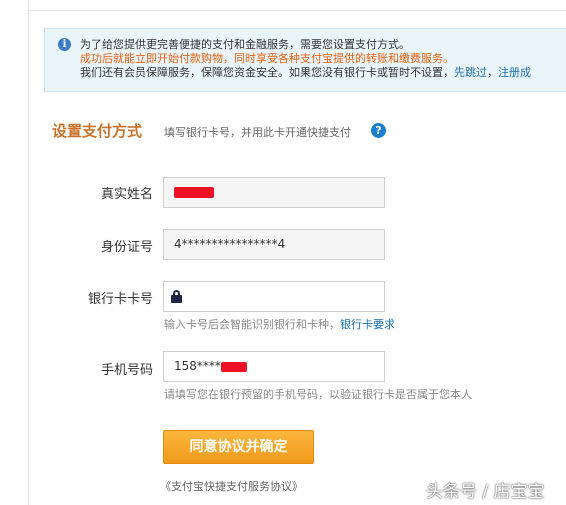  I want to click on card-number-label: 银行卡卡号, so click(120, 299).